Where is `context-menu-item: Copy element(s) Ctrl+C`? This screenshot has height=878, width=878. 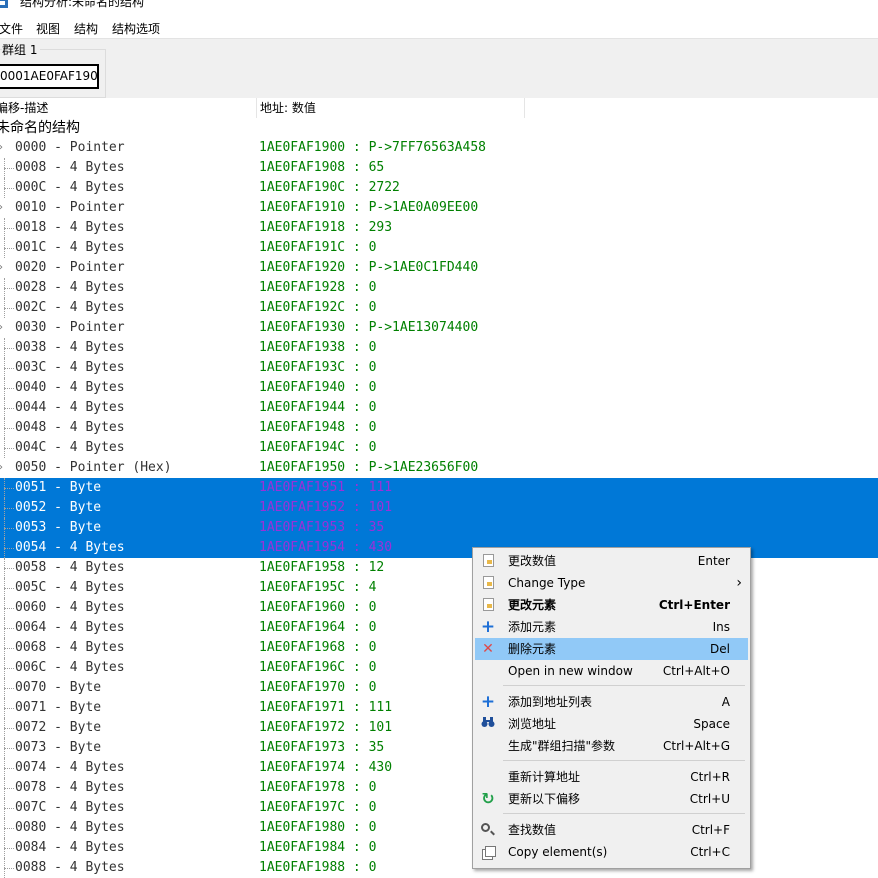 context-menu-item: Copy element(s) Ctrl+C is located at coordinates (611, 852).